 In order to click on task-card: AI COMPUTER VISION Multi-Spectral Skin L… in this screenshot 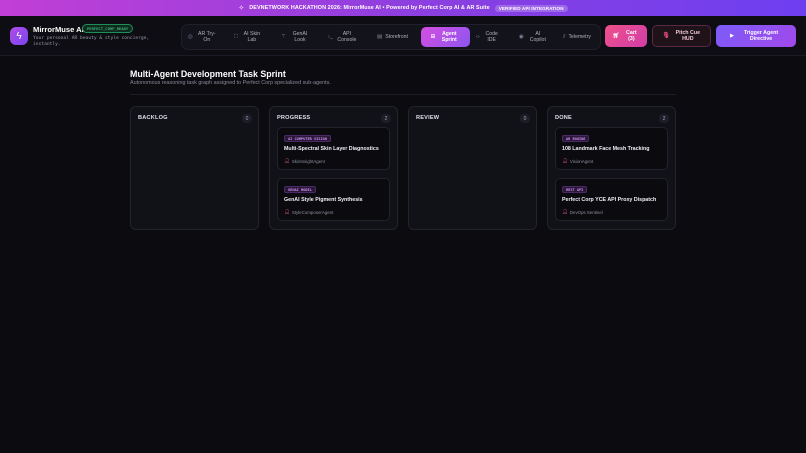, I will do `click(333, 148)`.